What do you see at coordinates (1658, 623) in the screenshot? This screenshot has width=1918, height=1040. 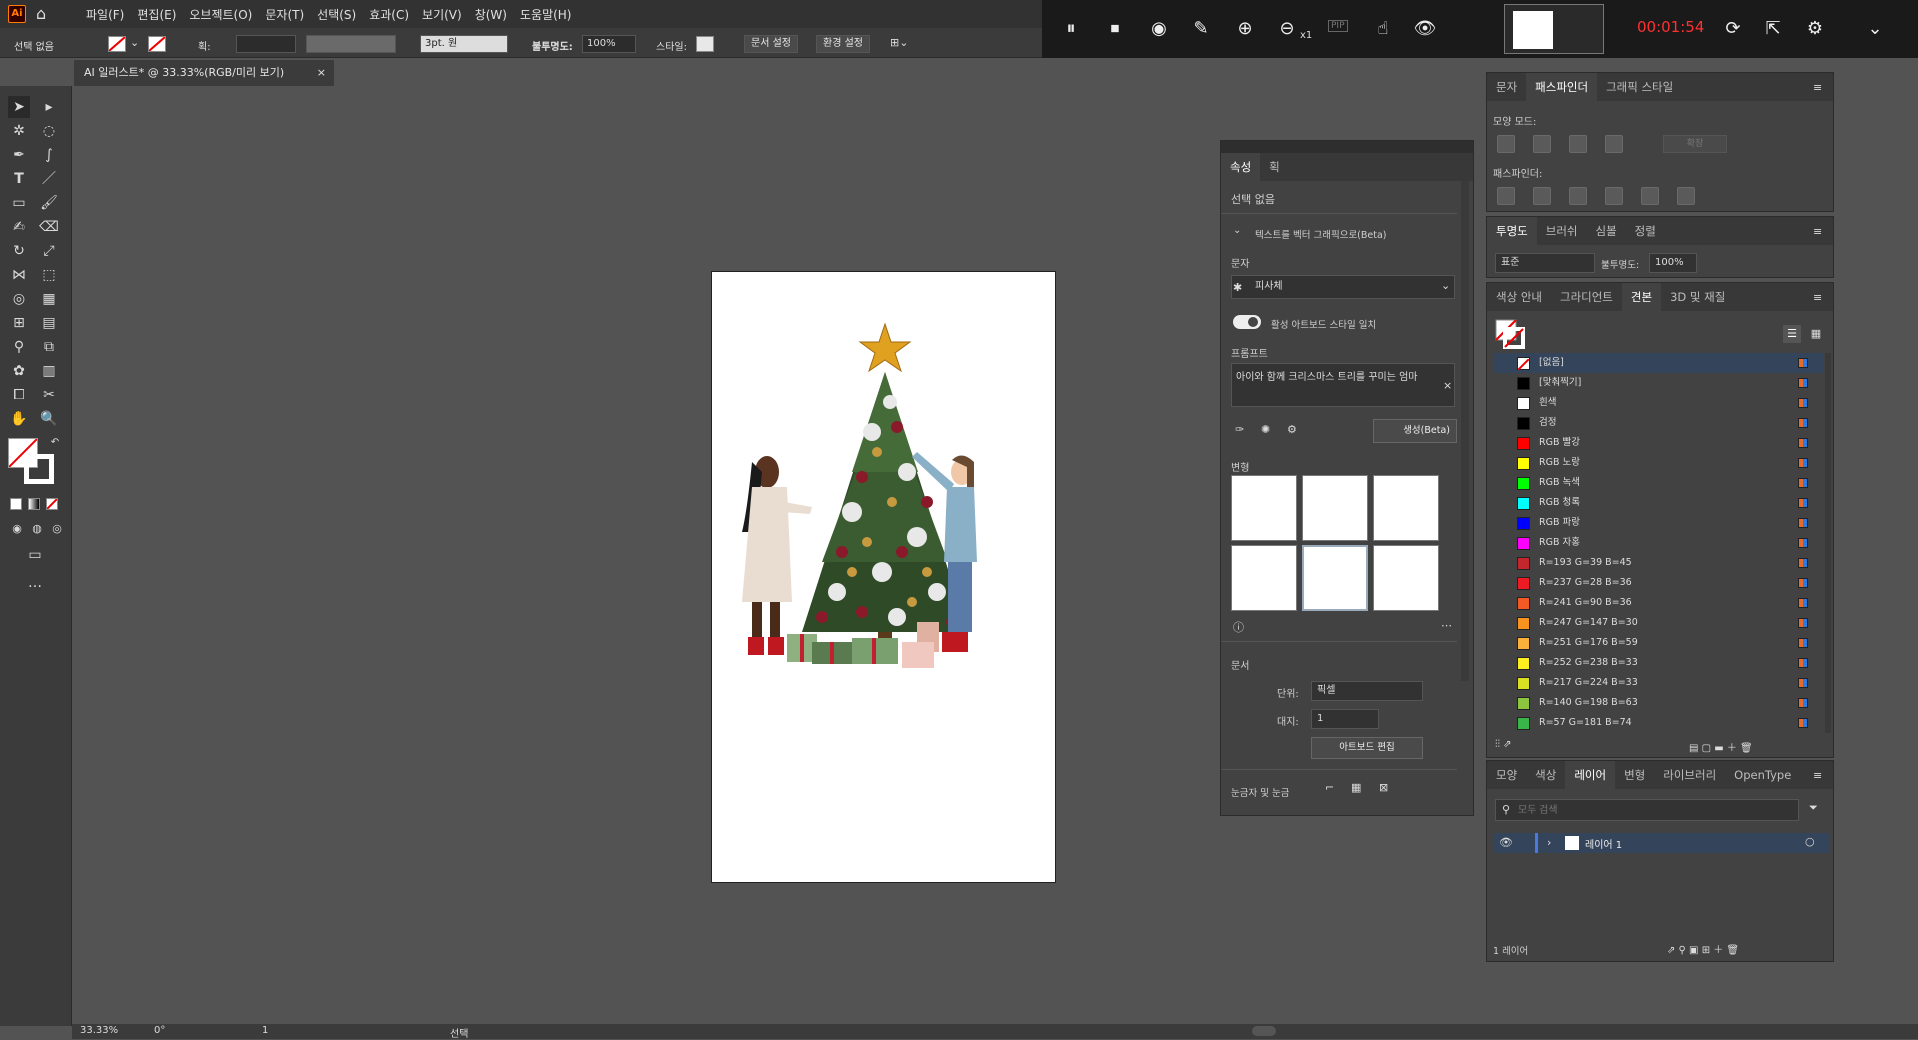 I see `swatch-item: R=247 G=147 B=30` at bounding box center [1658, 623].